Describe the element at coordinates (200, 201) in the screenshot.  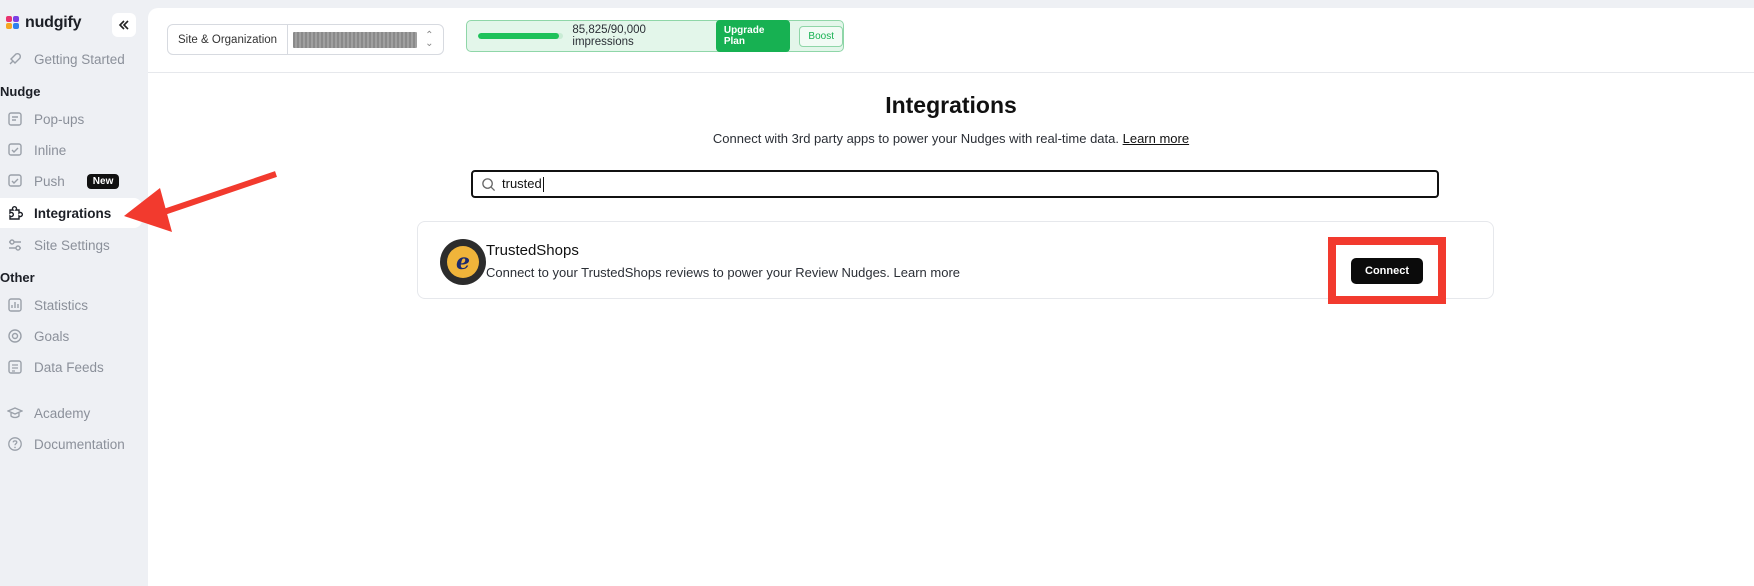
I see `annotation-arrow-icon` at that location.